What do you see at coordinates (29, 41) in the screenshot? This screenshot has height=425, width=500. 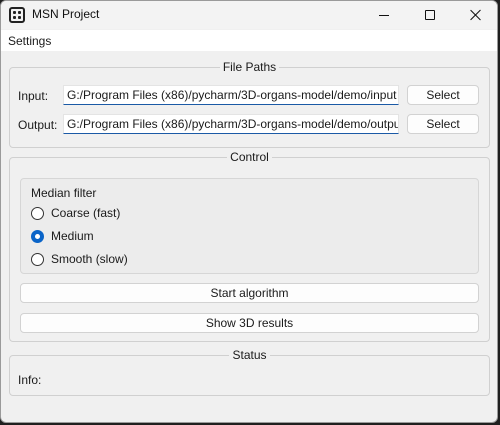 I see `menu-settings: Settings` at bounding box center [29, 41].